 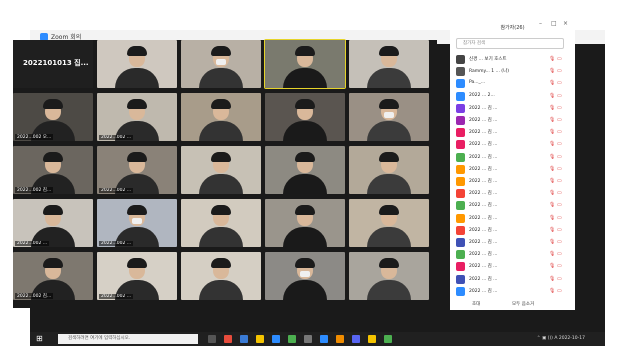 I want to click on edge-icon, so click(x=276, y=339).